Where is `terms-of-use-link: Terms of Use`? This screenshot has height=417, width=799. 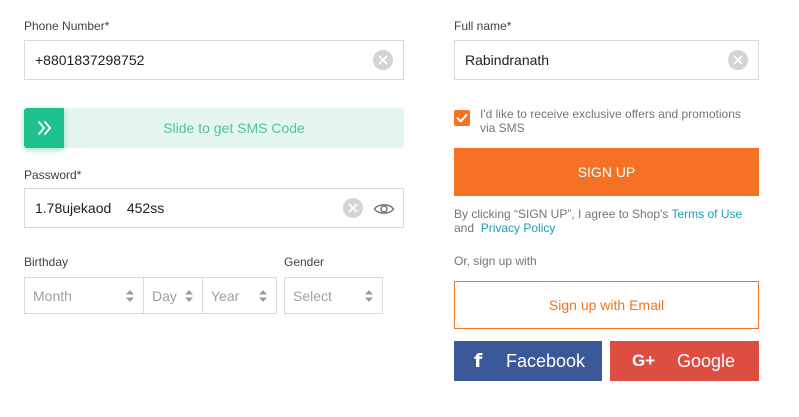 terms-of-use-link: Terms of Use is located at coordinates (707, 214).